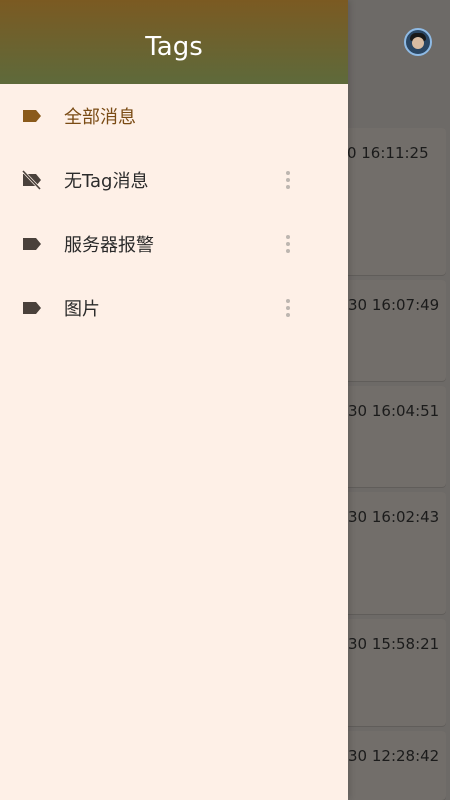 Image resolution: width=450 pixels, height=800 pixels. Describe the element at coordinates (174, 180) in the screenshot. I see `tag-item-no-tag: 无Tag消息` at that location.